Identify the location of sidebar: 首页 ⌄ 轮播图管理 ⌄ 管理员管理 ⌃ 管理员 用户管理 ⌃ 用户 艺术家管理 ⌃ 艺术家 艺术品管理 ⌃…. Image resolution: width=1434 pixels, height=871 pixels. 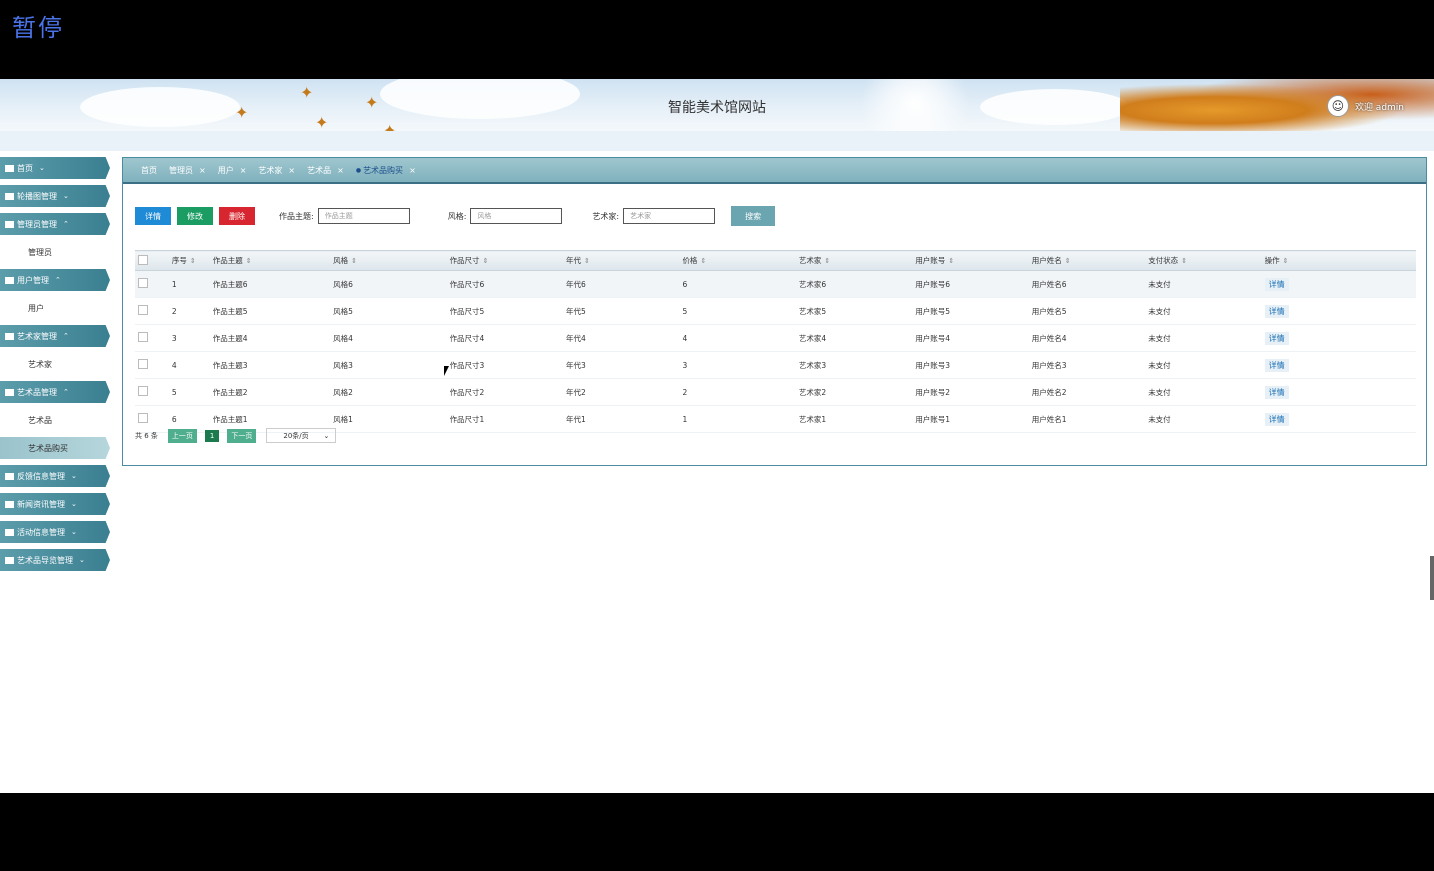
(56, 367).